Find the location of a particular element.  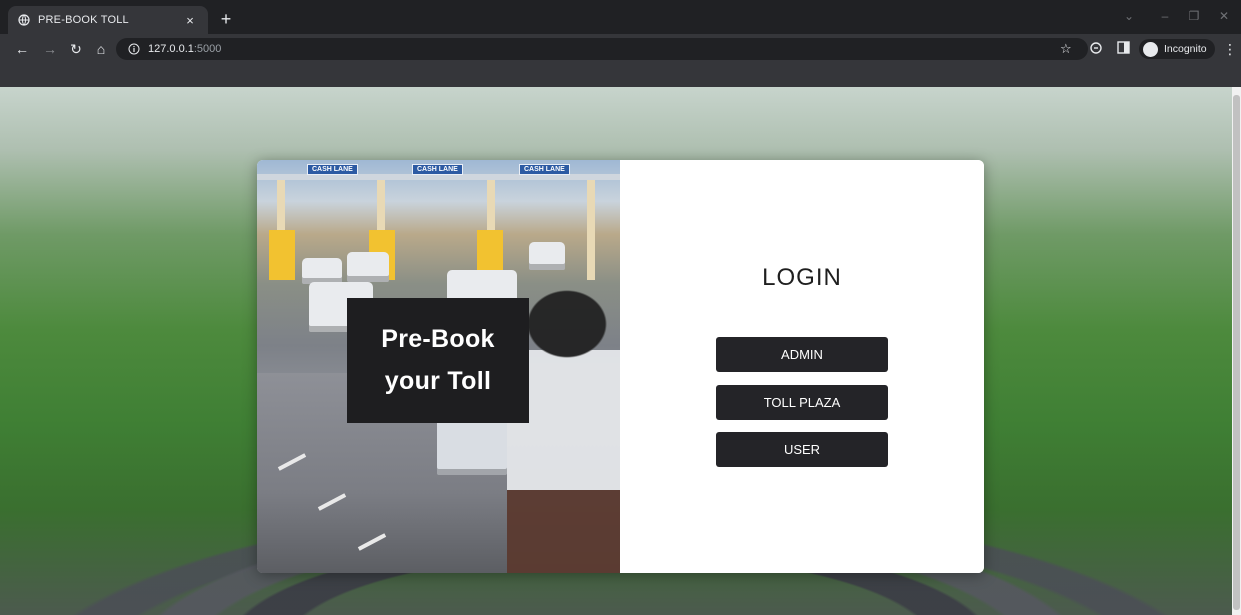

url-port: :5000 is located at coordinates (207, 49).